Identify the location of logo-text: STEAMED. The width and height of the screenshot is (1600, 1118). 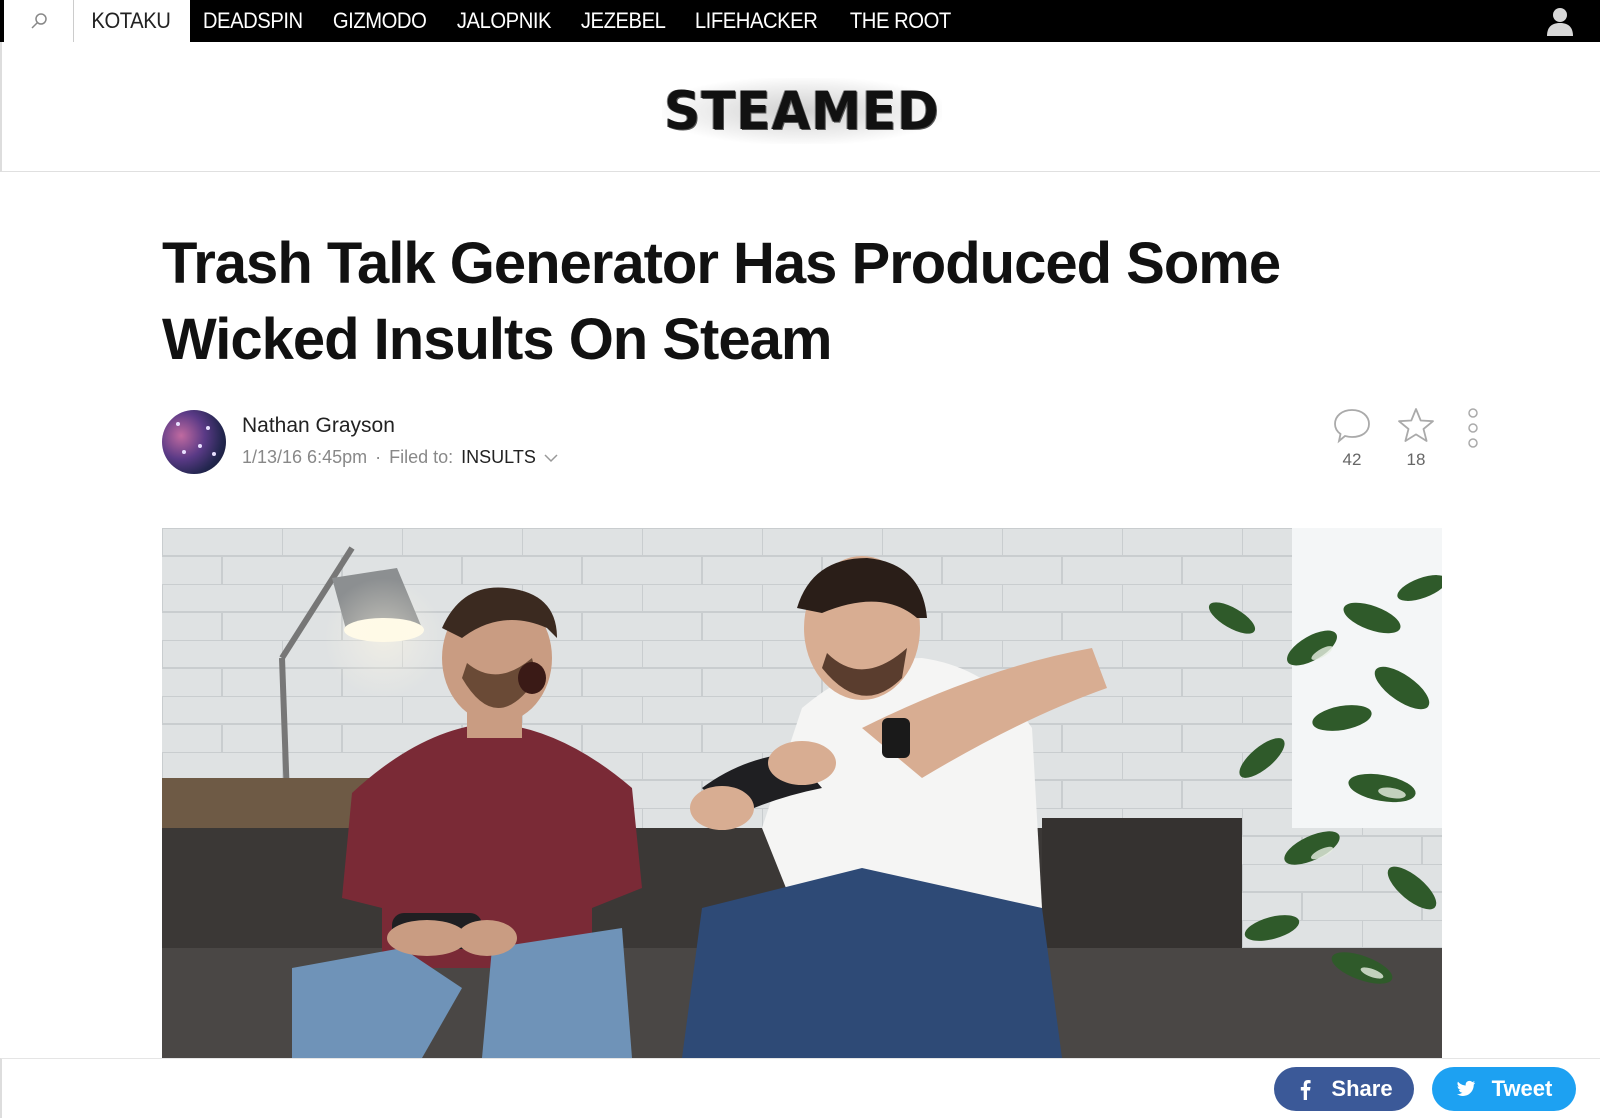
(802, 111).